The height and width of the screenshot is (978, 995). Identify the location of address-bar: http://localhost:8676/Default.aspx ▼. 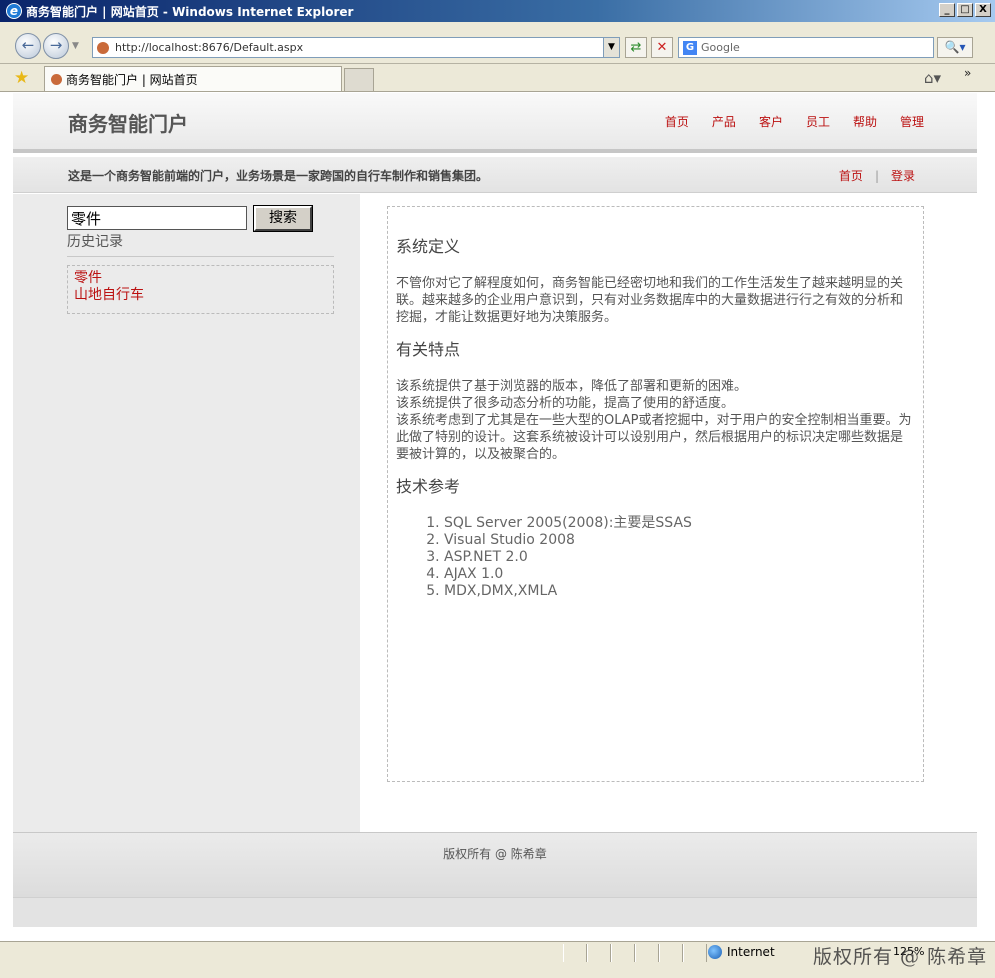
(356, 47).